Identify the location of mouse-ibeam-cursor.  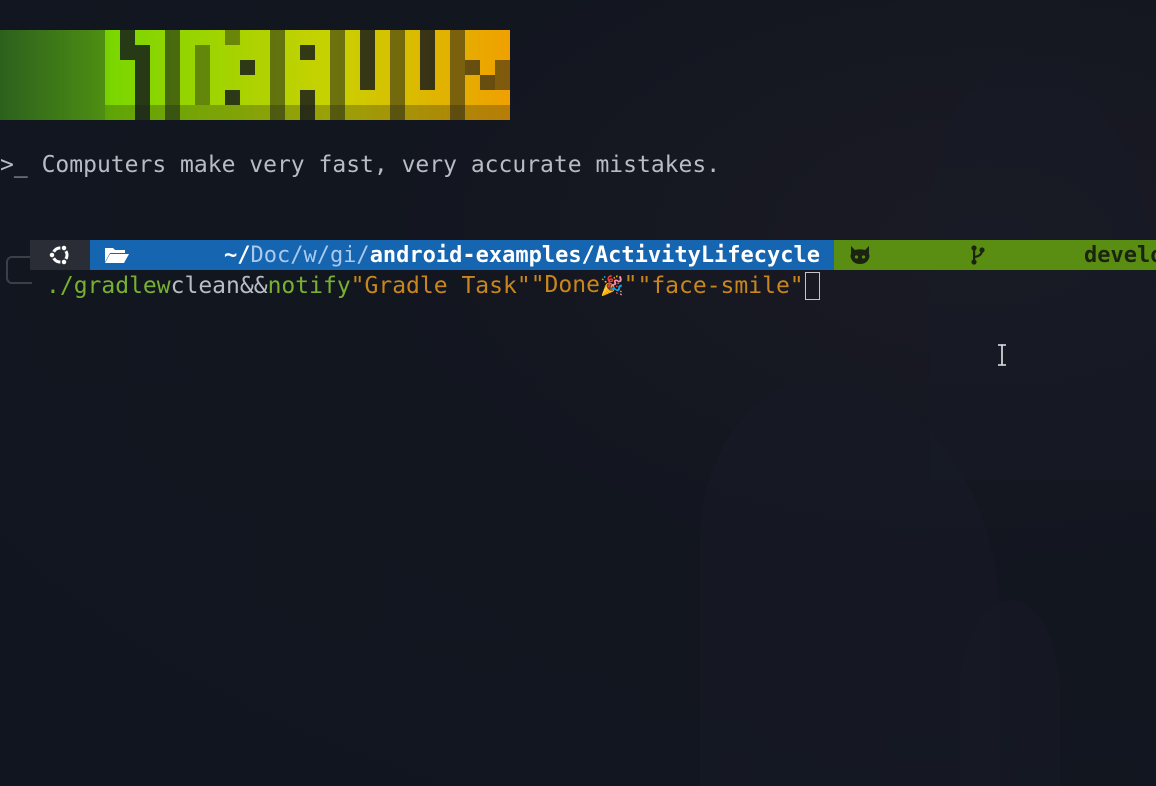
(1002, 357).